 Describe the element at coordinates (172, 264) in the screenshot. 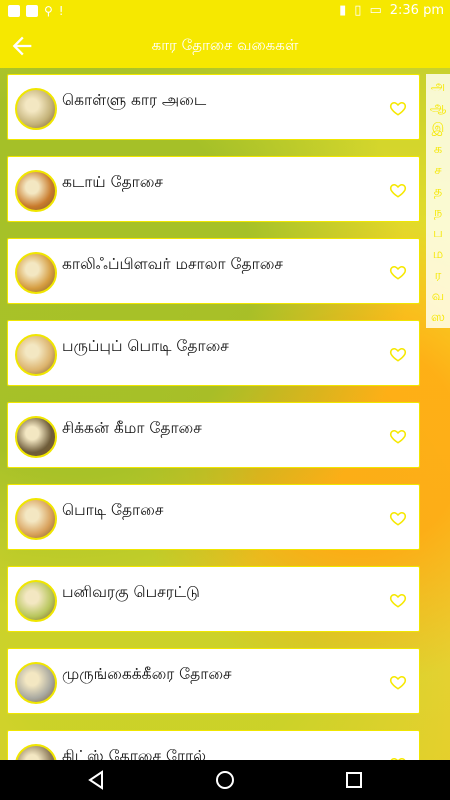

I see `recipe-name: காலிஃப்பிளவர் மசாலா தோசை` at that location.